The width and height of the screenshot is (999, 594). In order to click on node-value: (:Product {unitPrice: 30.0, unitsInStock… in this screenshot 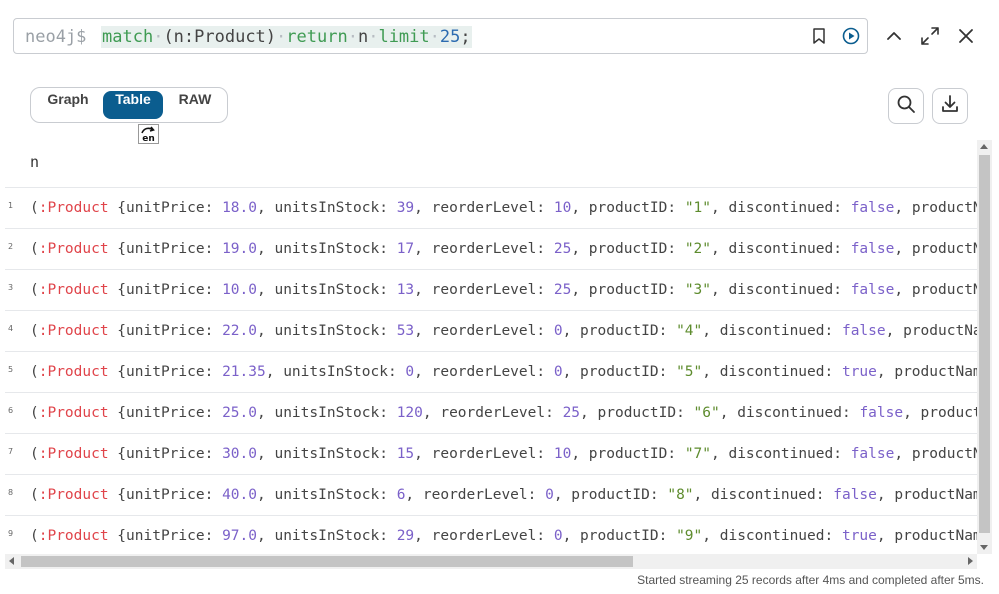, I will do `click(503, 454)`.